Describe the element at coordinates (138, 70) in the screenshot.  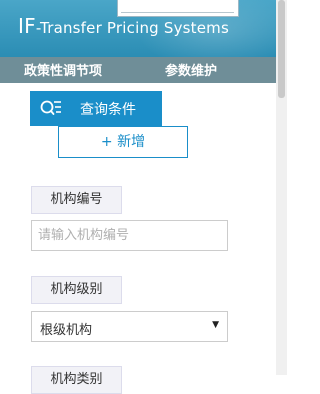
I see `top-nav: 政策性调节项 参数维护` at that location.